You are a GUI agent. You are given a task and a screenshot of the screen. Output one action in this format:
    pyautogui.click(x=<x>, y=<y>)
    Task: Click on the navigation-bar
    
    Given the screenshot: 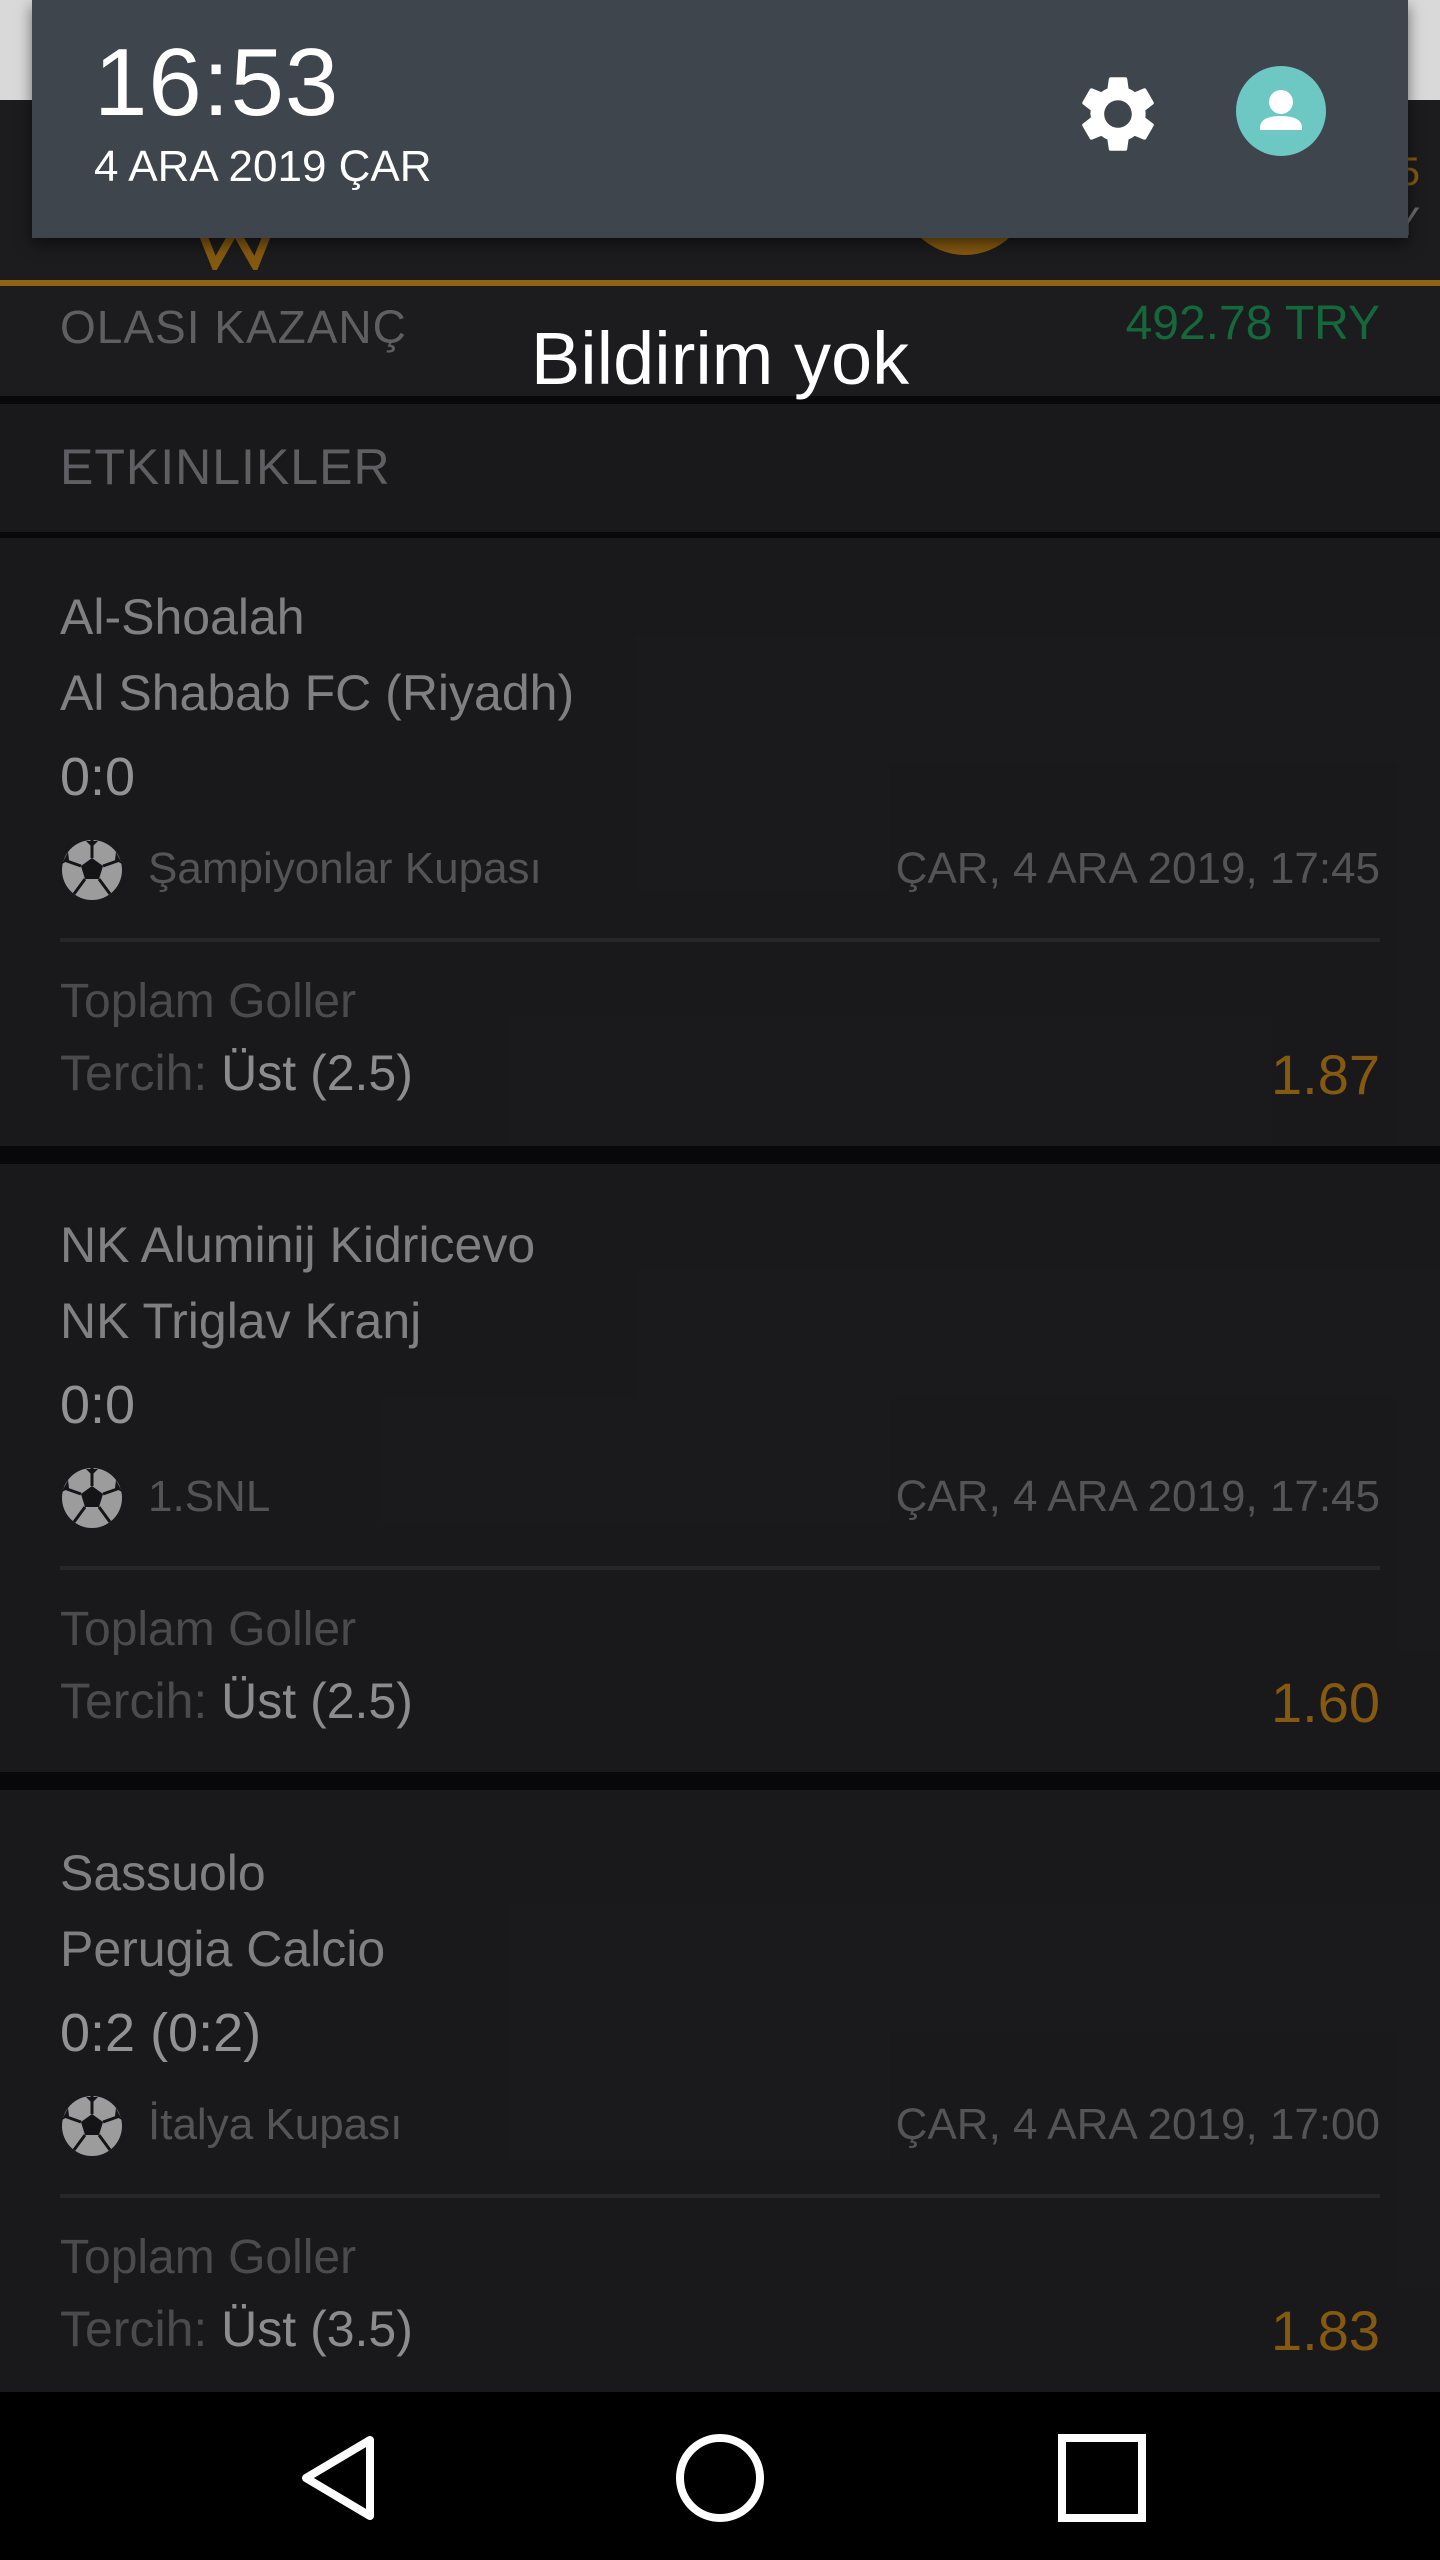 What is the action you would take?
    pyautogui.click(x=720, y=2476)
    